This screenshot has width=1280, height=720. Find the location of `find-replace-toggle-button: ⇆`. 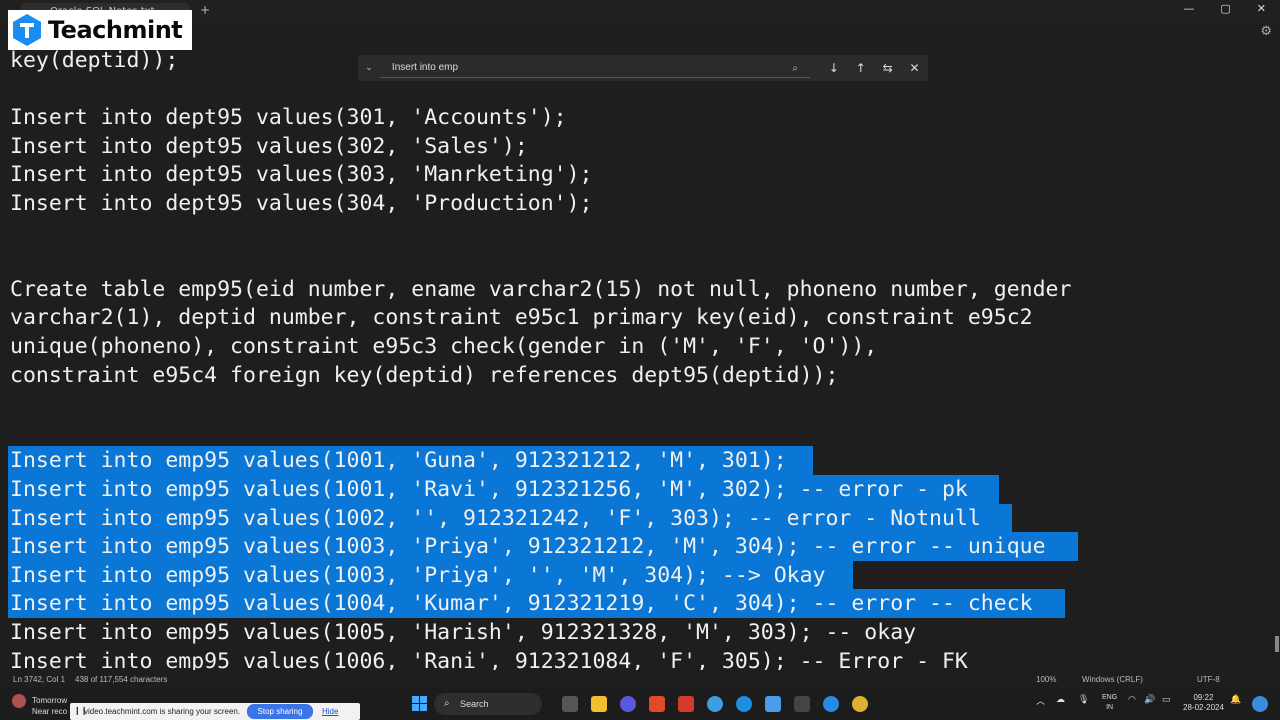

find-replace-toggle-button: ⇆ is located at coordinates (887, 68).